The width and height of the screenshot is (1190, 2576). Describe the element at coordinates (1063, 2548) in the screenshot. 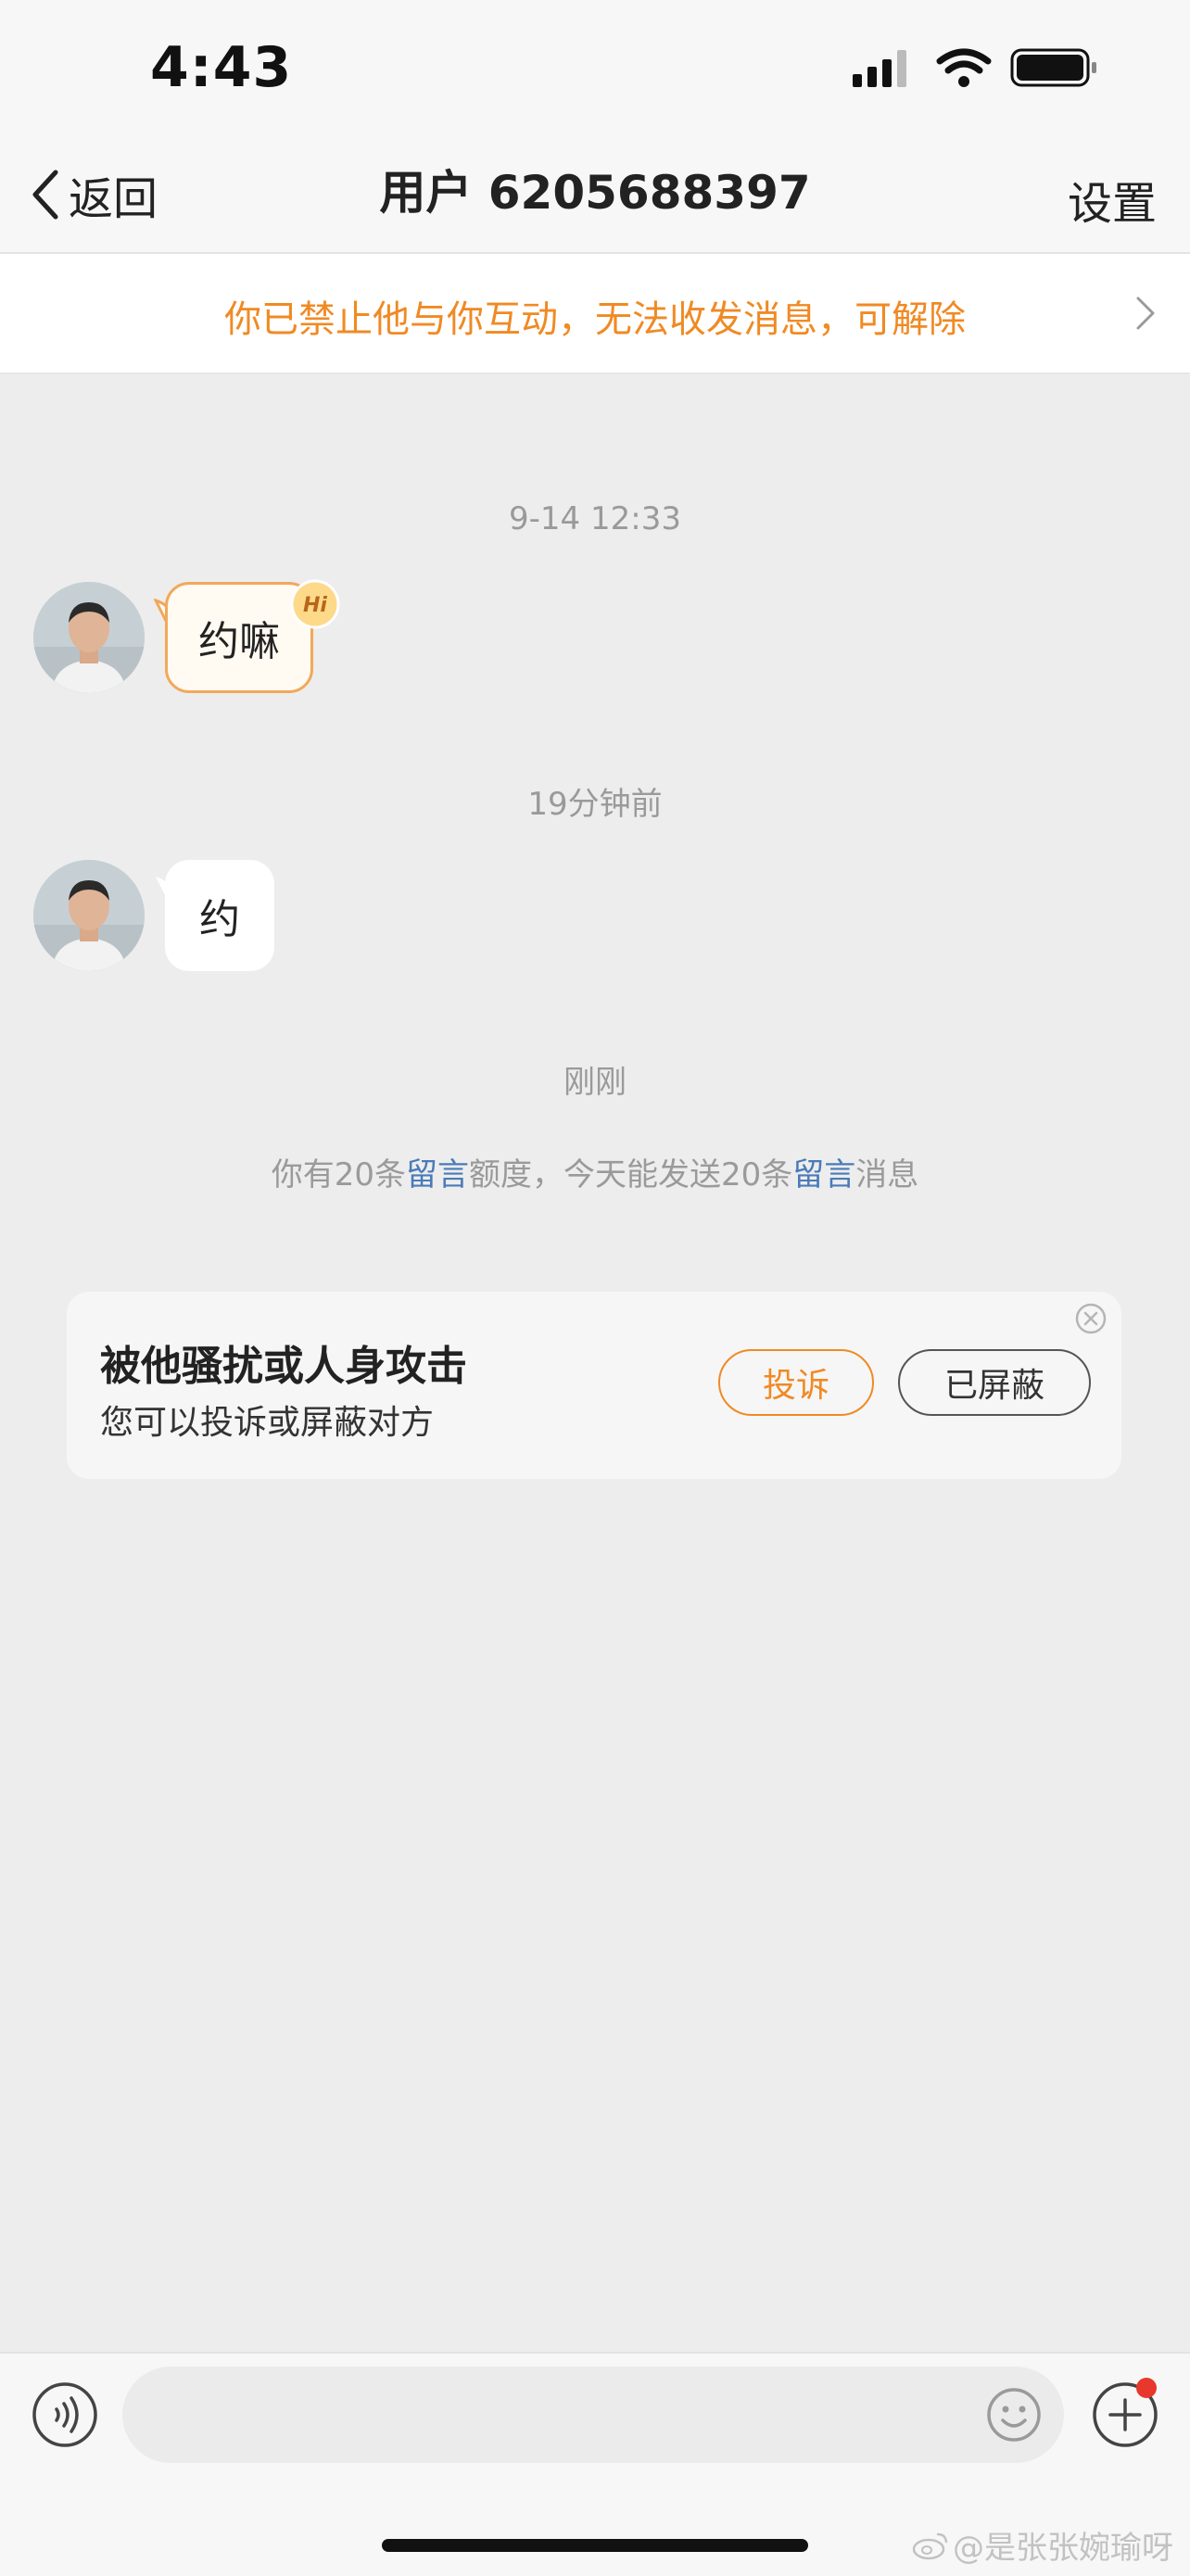

I see `watermark-text: @是张张婉瑜呀` at that location.